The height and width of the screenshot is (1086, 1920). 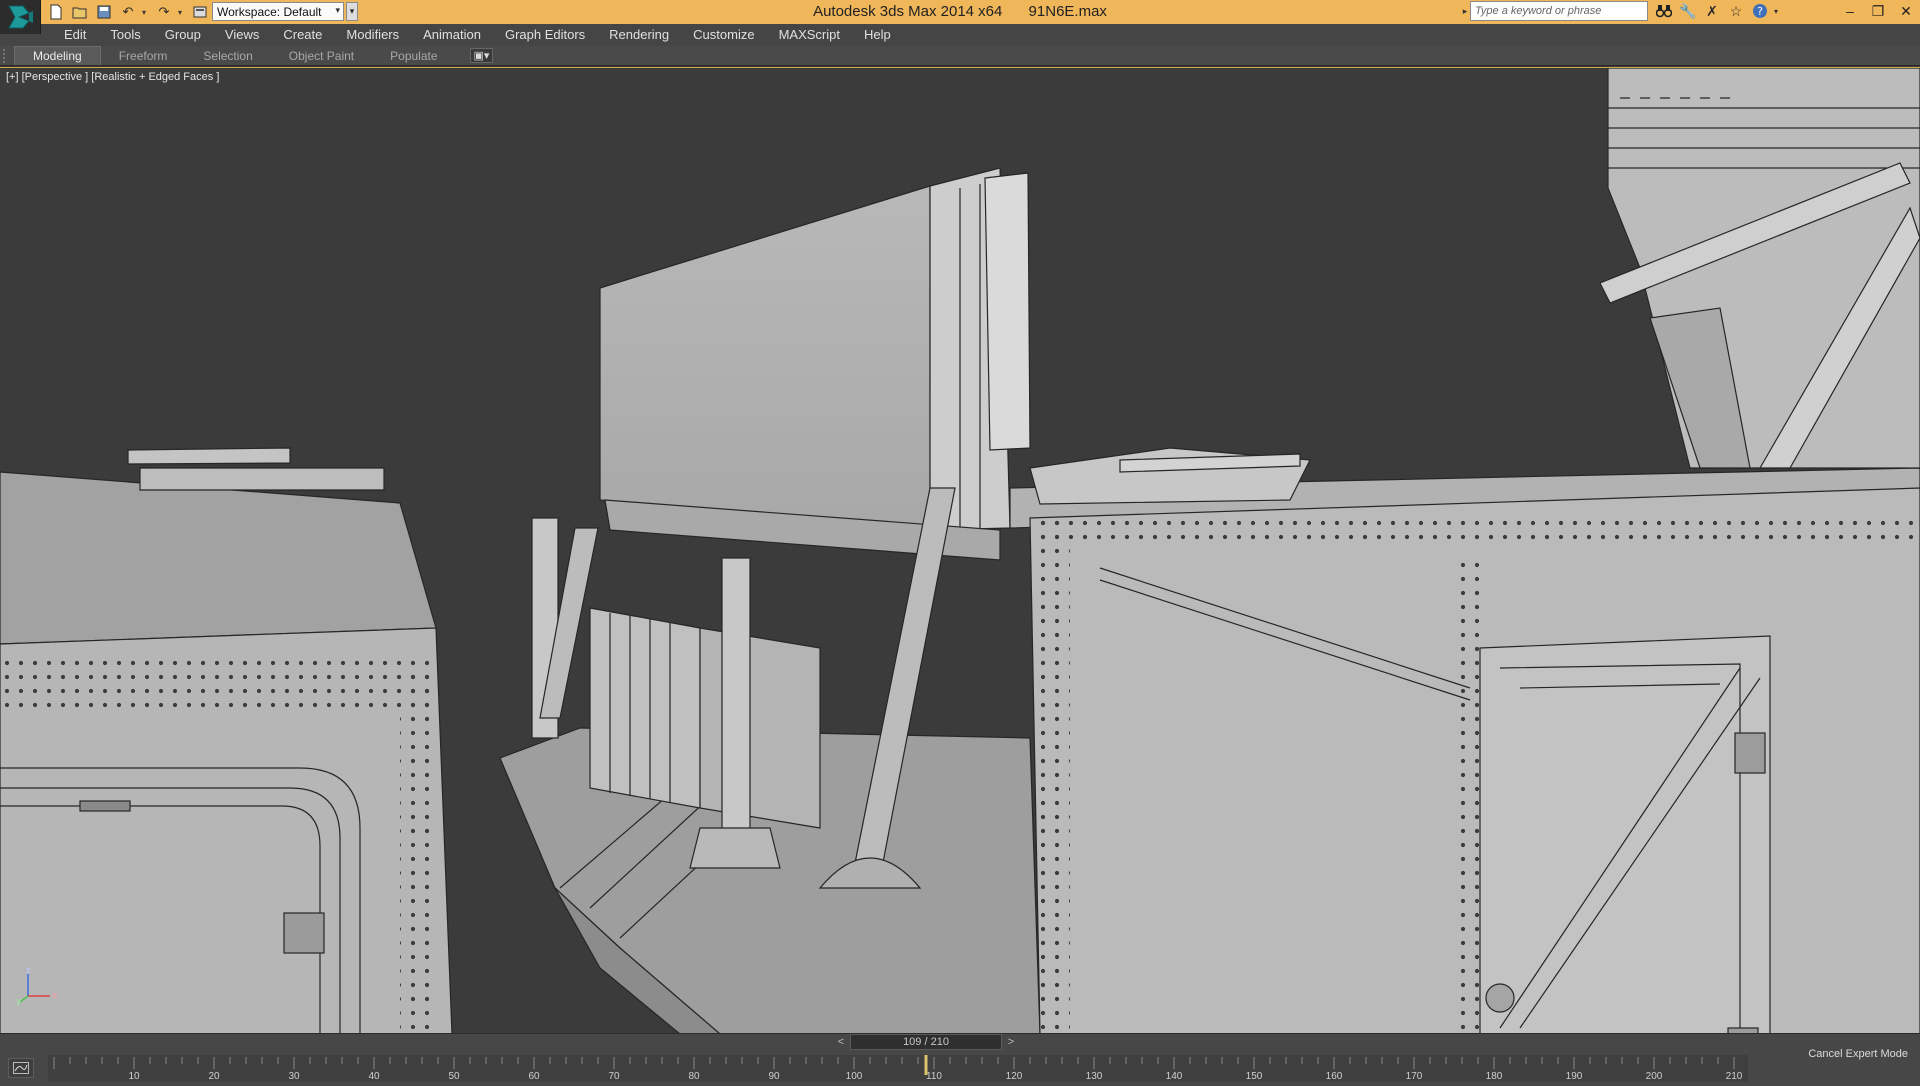 I want to click on timeline-tick-label: 20, so click(x=214, y=1076).